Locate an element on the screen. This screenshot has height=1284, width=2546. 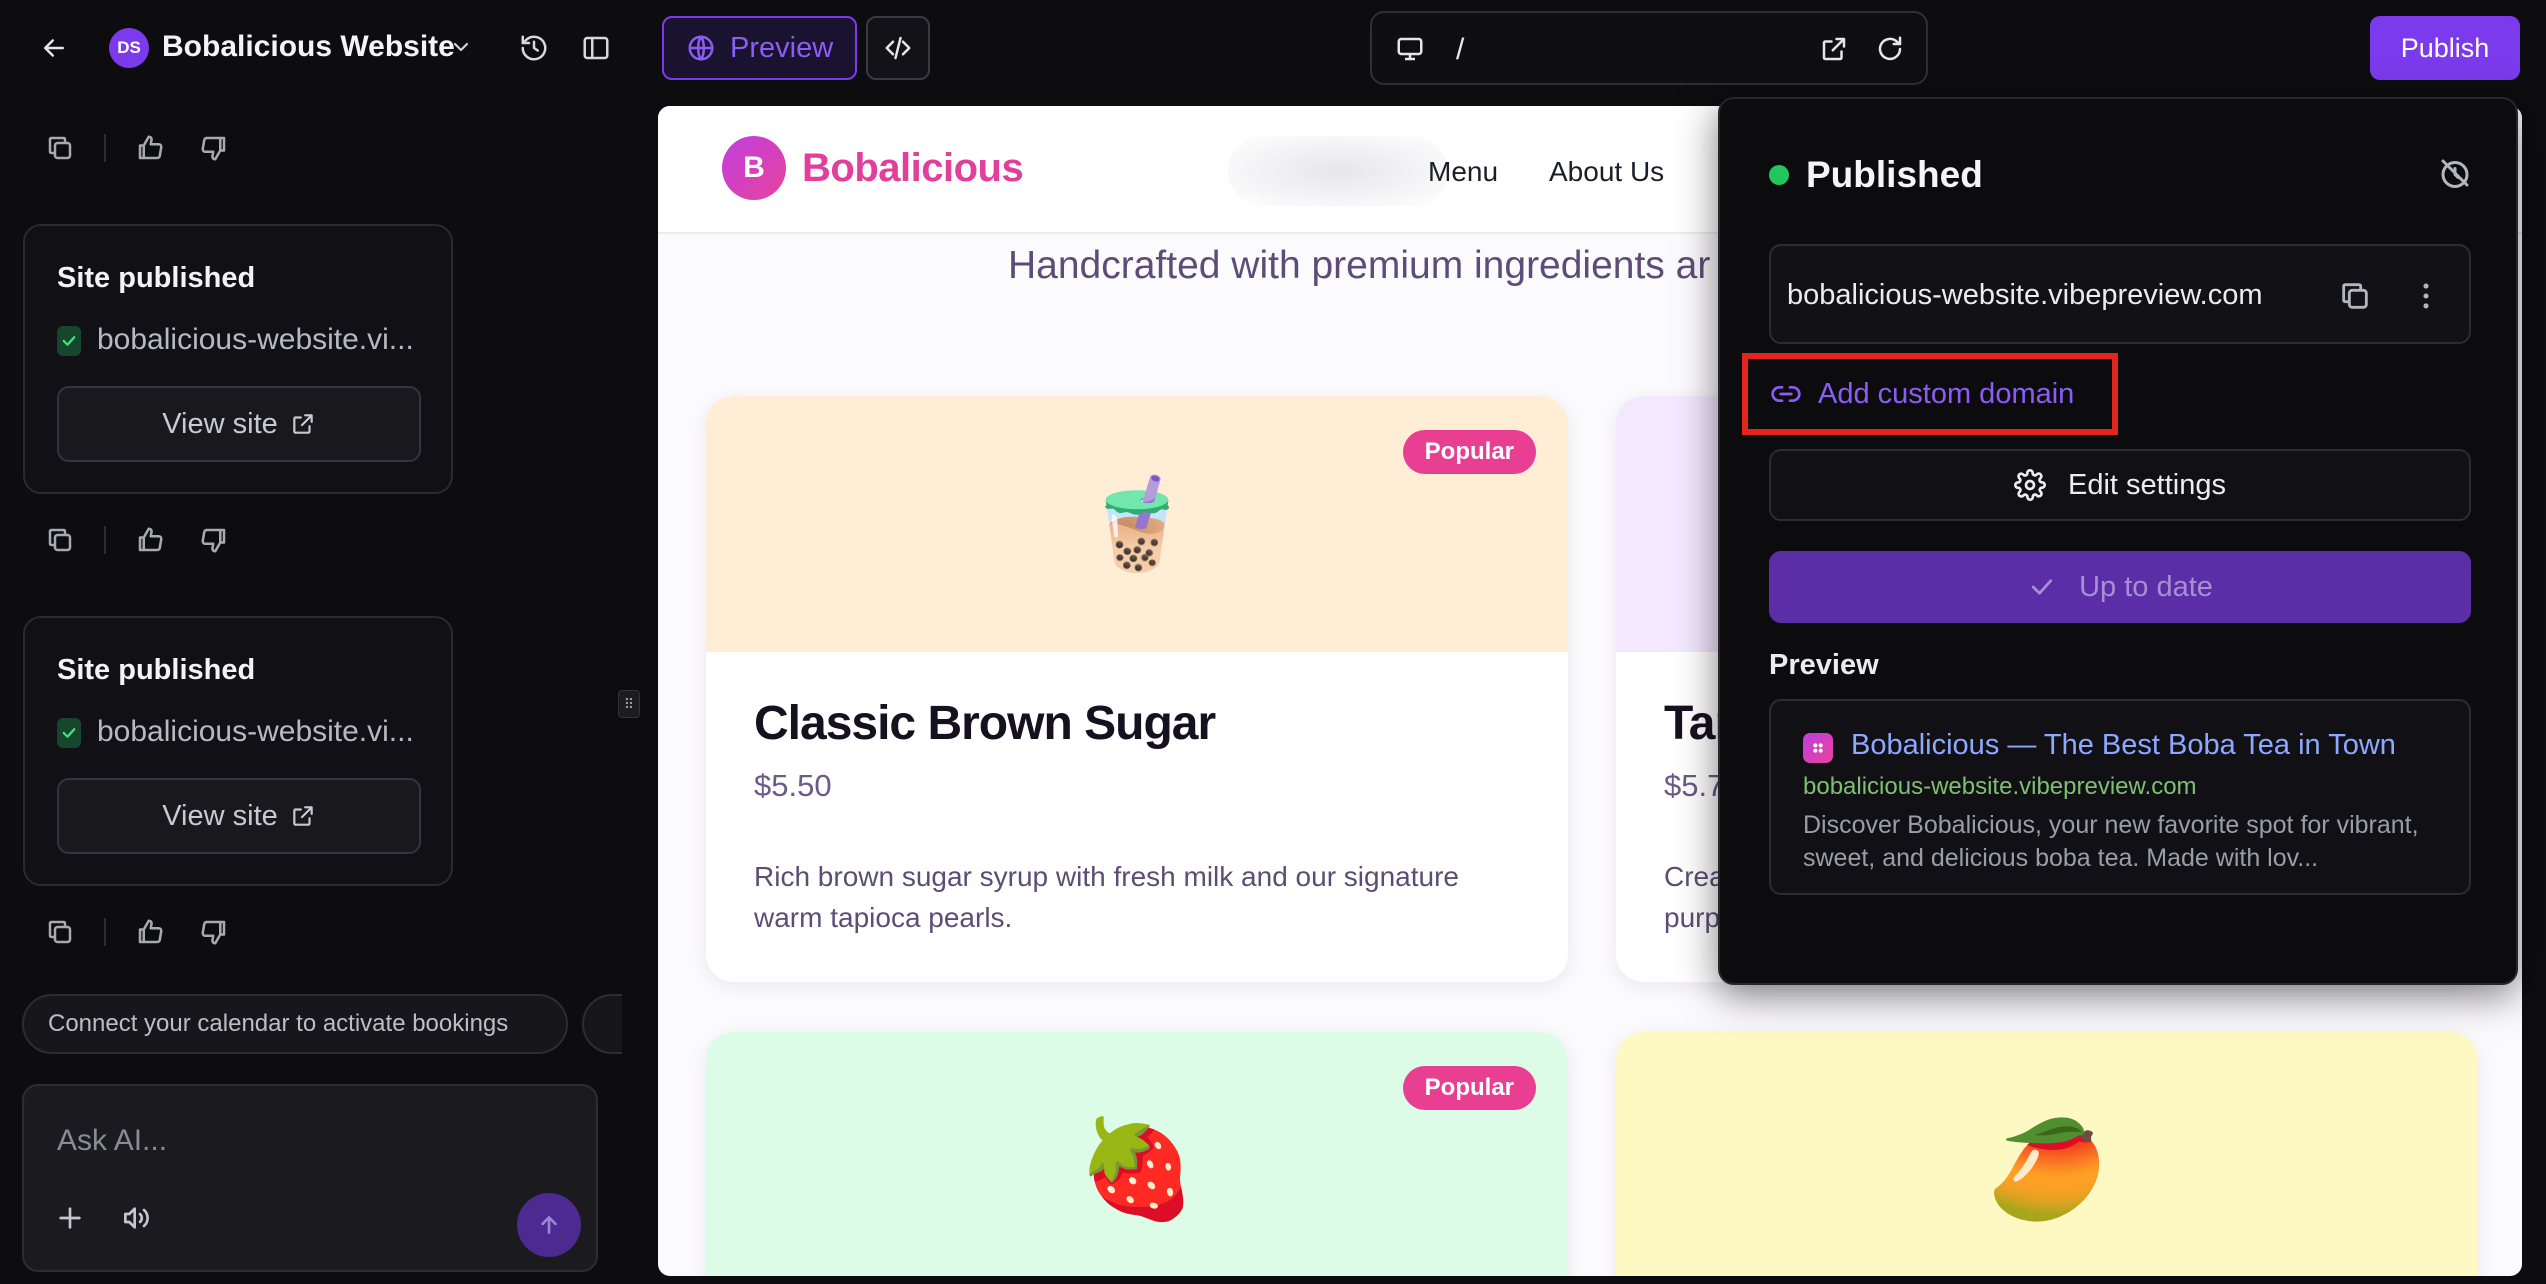
chevron-down-icon is located at coordinates (461, 47).